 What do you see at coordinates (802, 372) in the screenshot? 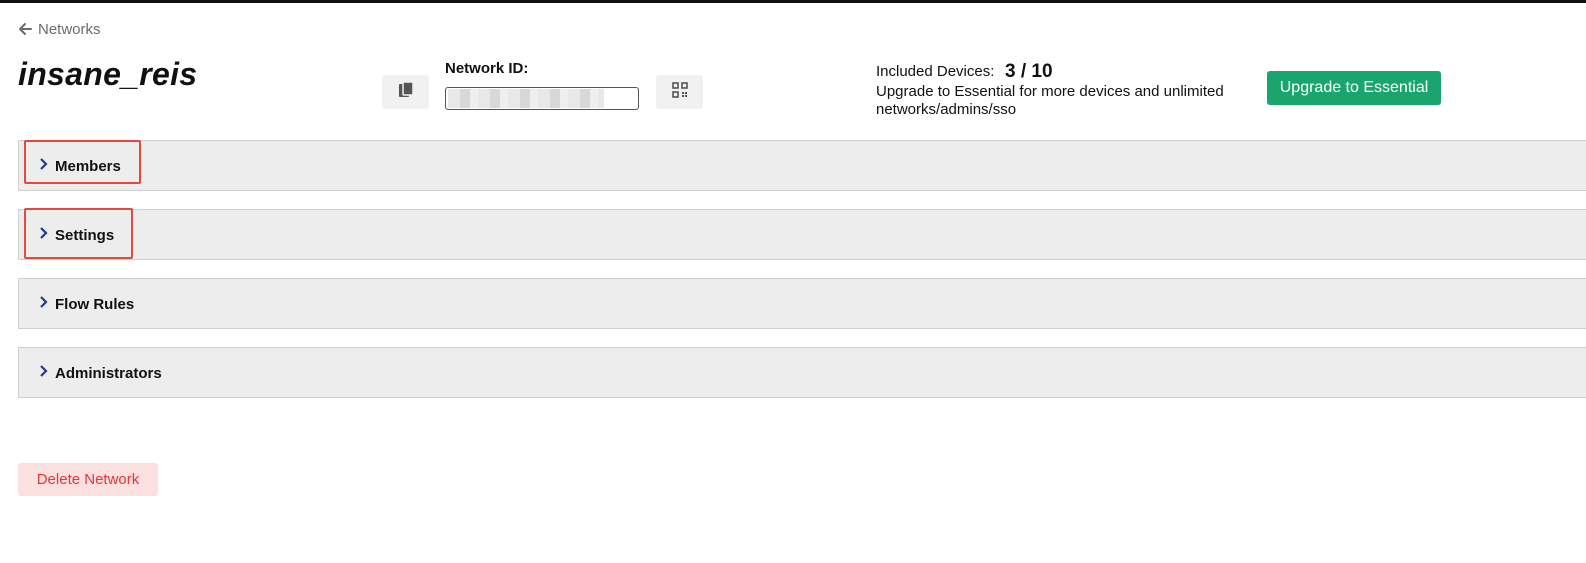
I see `section-administrators: Administrators` at bounding box center [802, 372].